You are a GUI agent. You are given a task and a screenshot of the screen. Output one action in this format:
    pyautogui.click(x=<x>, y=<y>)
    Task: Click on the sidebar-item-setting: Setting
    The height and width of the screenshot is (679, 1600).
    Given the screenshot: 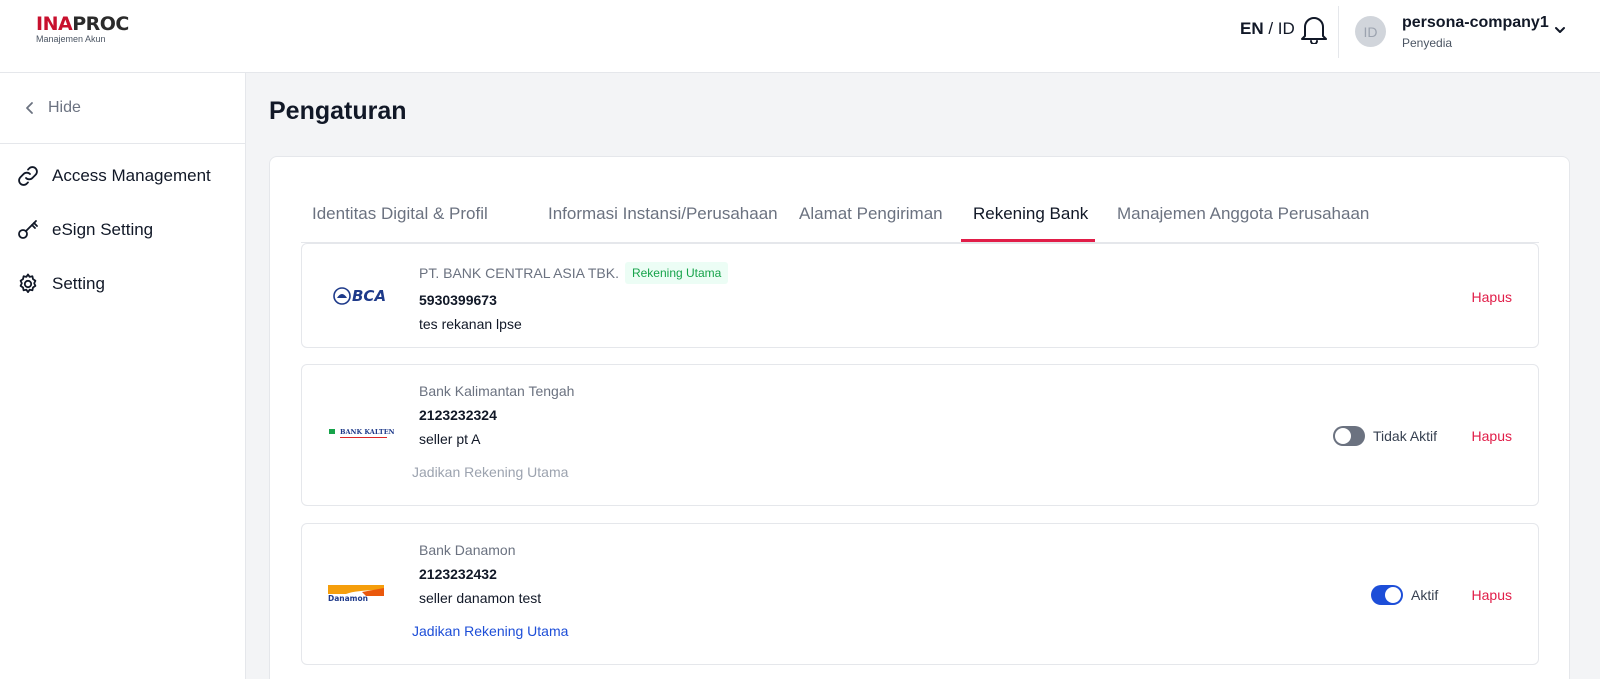 What is the action you would take?
    pyautogui.click(x=60, y=284)
    